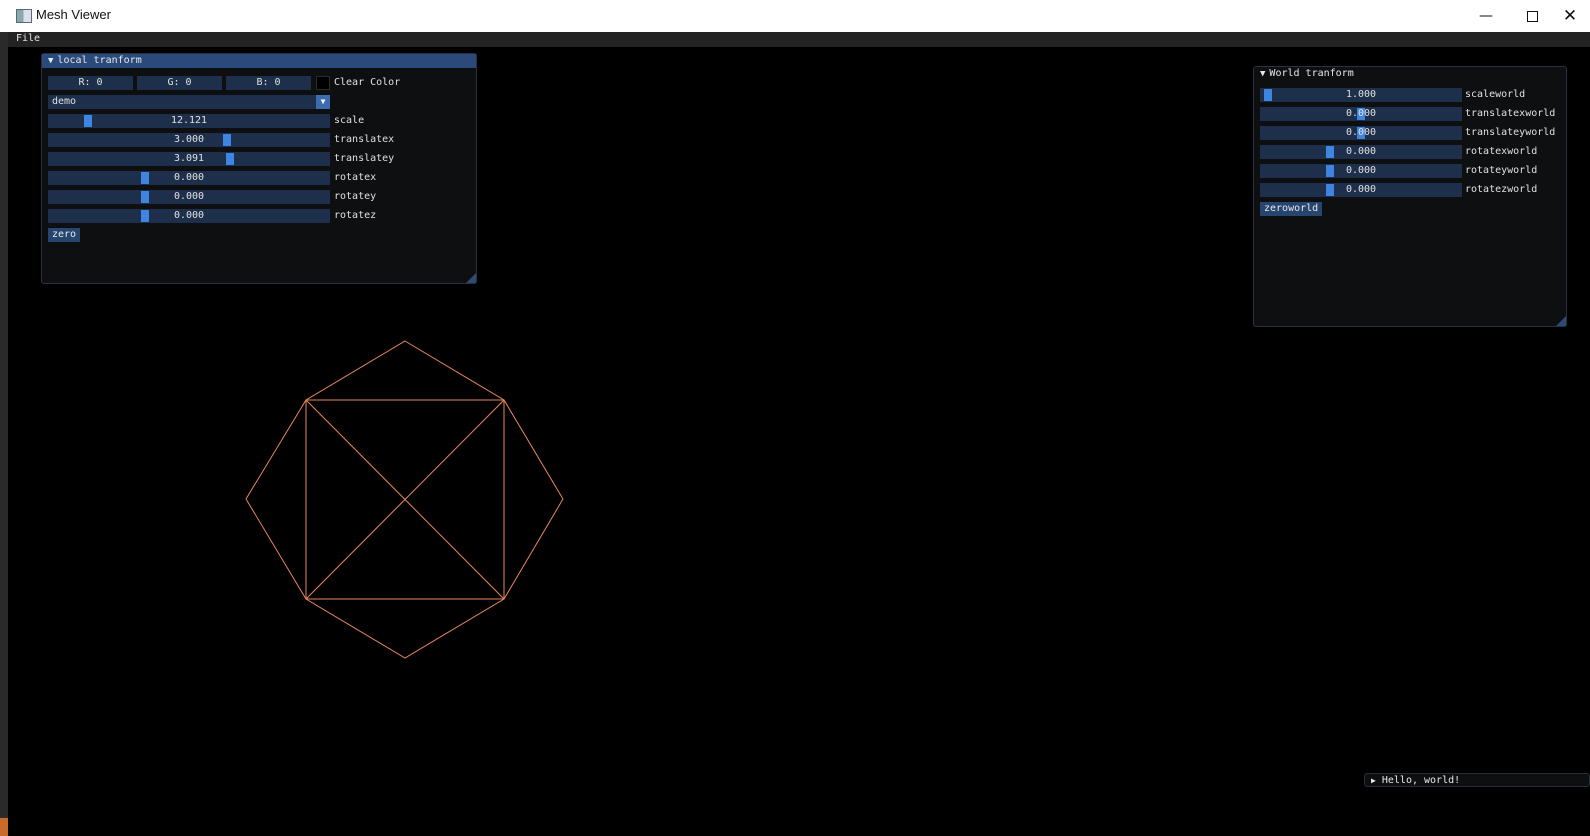 Image resolution: width=1590 pixels, height=836 pixels. Describe the element at coordinates (1510, 132) in the screenshot. I see `slider-label: translateyworld` at that location.